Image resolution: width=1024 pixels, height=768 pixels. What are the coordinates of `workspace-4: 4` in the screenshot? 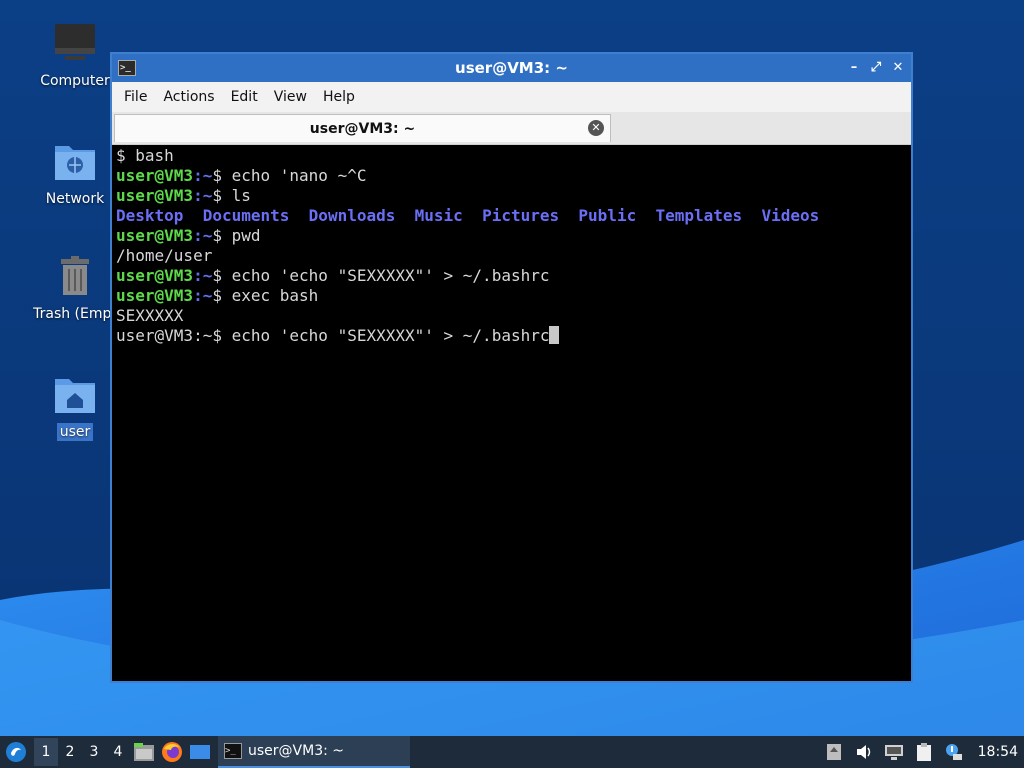 It's located at (118, 752).